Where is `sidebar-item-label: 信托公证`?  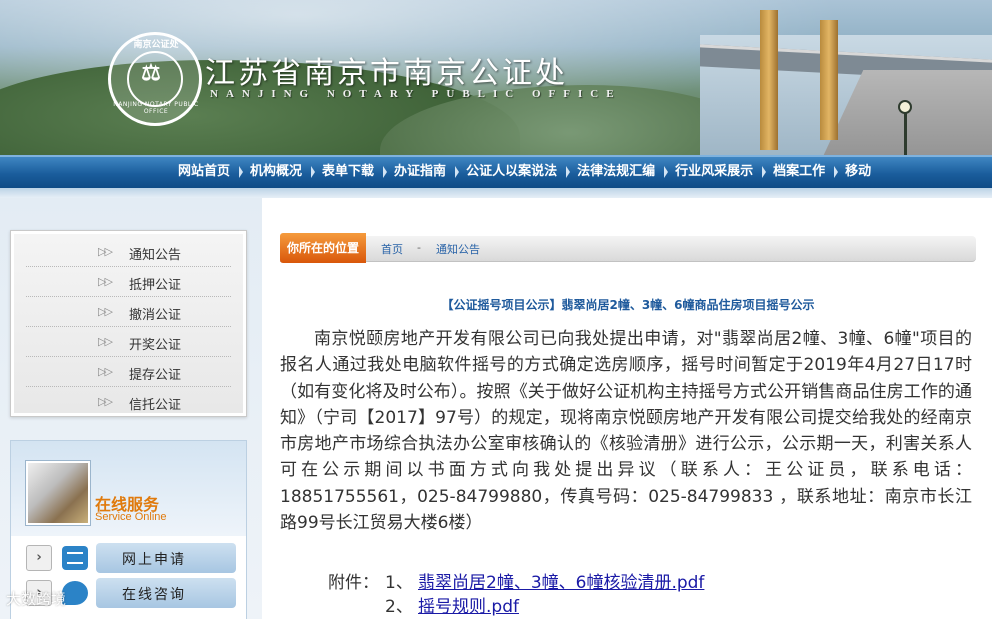 sidebar-item-label: 信托公证 is located at coordinates (155, 405).